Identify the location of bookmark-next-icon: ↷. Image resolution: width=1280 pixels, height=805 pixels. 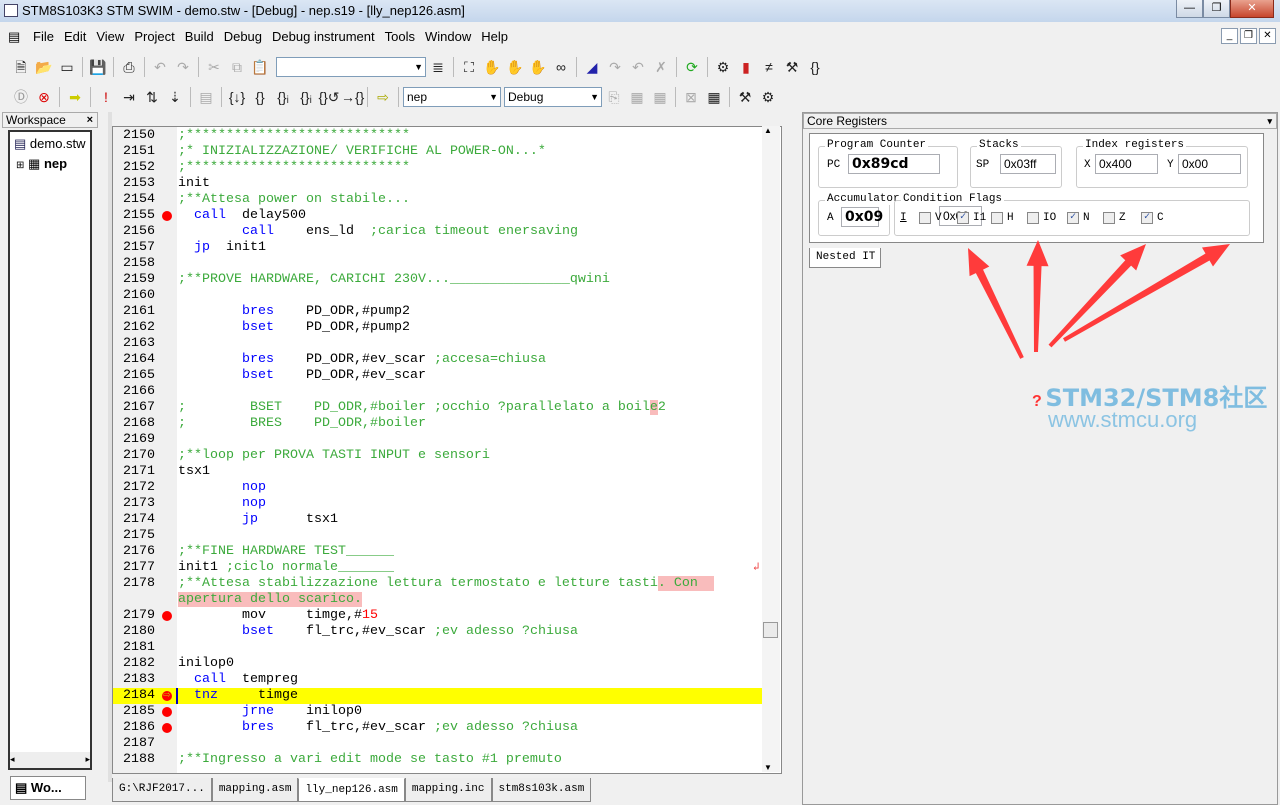
(615, 67).